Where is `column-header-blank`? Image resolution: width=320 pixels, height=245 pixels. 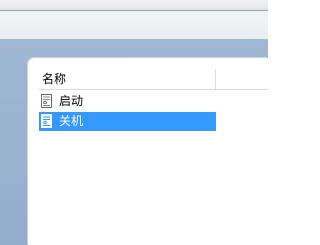 column-header-blank is located at coordinates (242, 79).